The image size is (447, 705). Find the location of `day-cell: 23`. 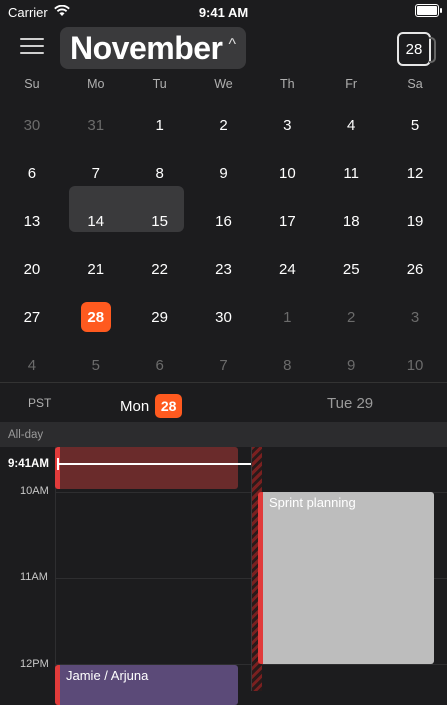

day-cell: 23 is located at coordinates (224, 269).